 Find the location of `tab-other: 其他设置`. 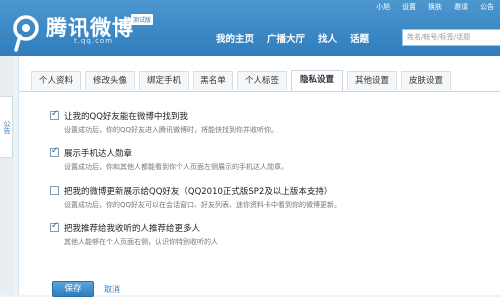

tab-other: 其他设置 is located at coordinates (372, 80).